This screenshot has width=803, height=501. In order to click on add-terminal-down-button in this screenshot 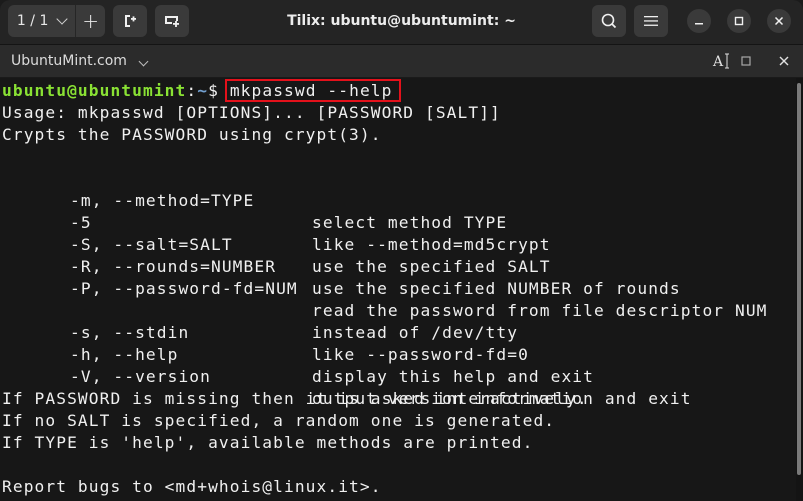, I will do `click(172, 21)`.